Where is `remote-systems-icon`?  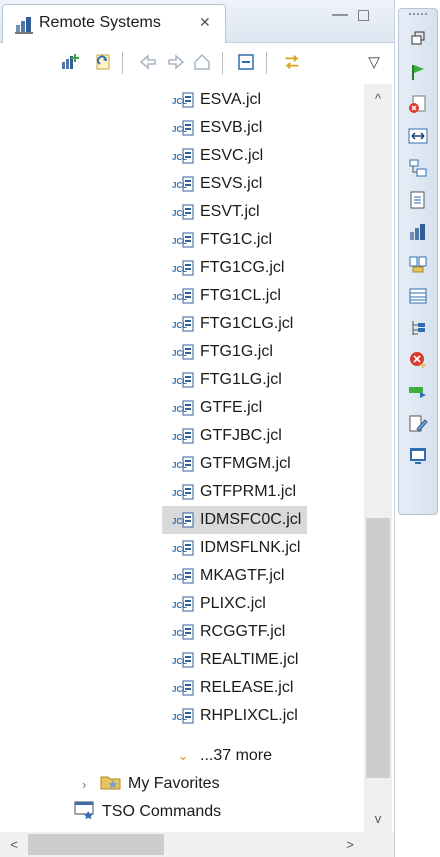
remote-systems-icon is located at coordinates (418, 232).